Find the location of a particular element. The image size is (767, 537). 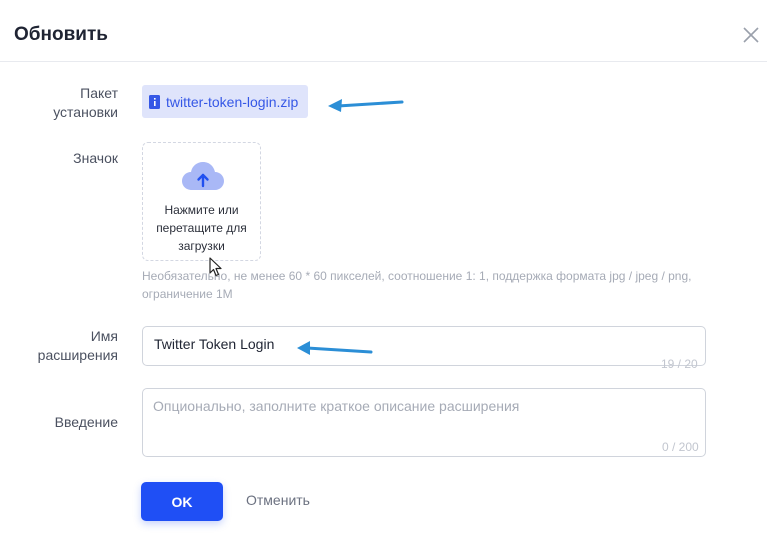

name-label-line1: Имя is located at coordinates (104, 336).